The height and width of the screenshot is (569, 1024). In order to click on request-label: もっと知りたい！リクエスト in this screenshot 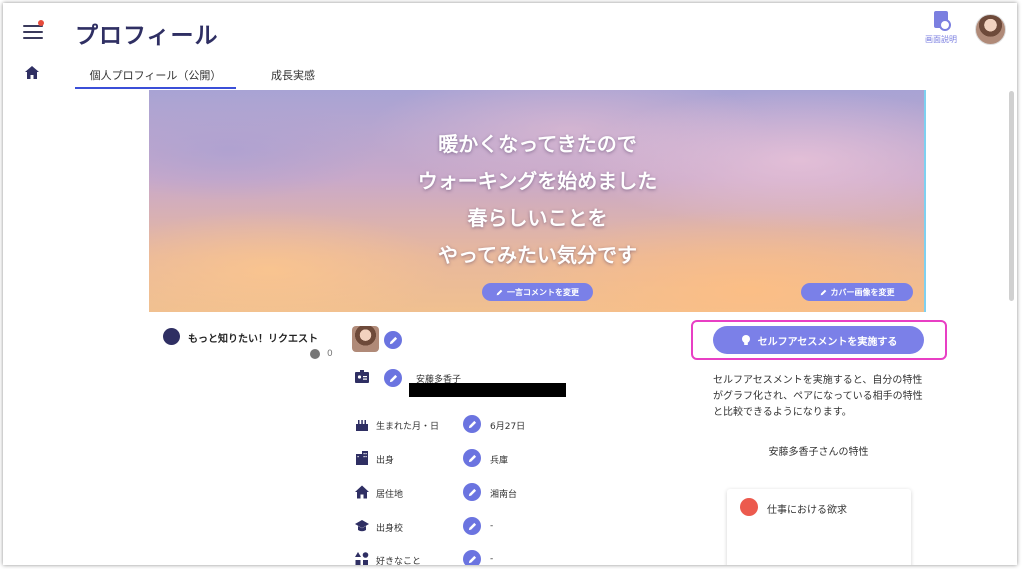, I will do `click(253, 337)`.